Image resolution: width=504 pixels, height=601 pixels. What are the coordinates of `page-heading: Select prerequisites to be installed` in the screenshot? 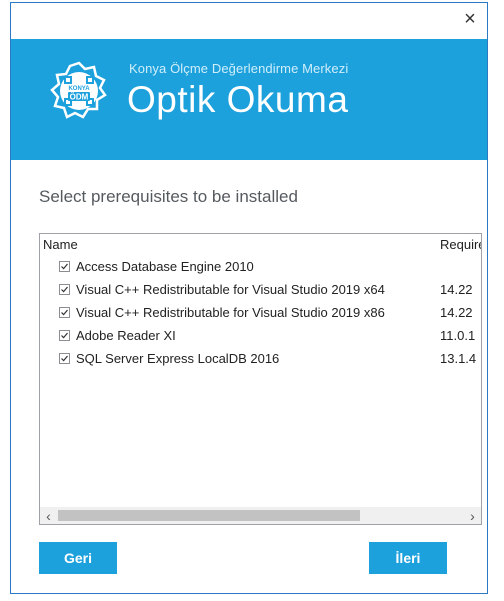 It's located at (168, 196).